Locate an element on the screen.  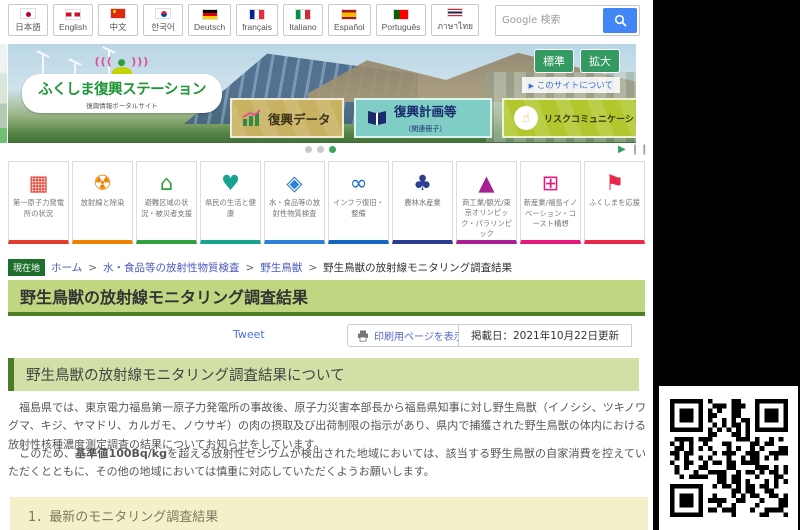
site-logo: ((( ● ))) ふくしま復興ステーション 復興情報ポータルサイト is located at coordinates (122, 84).